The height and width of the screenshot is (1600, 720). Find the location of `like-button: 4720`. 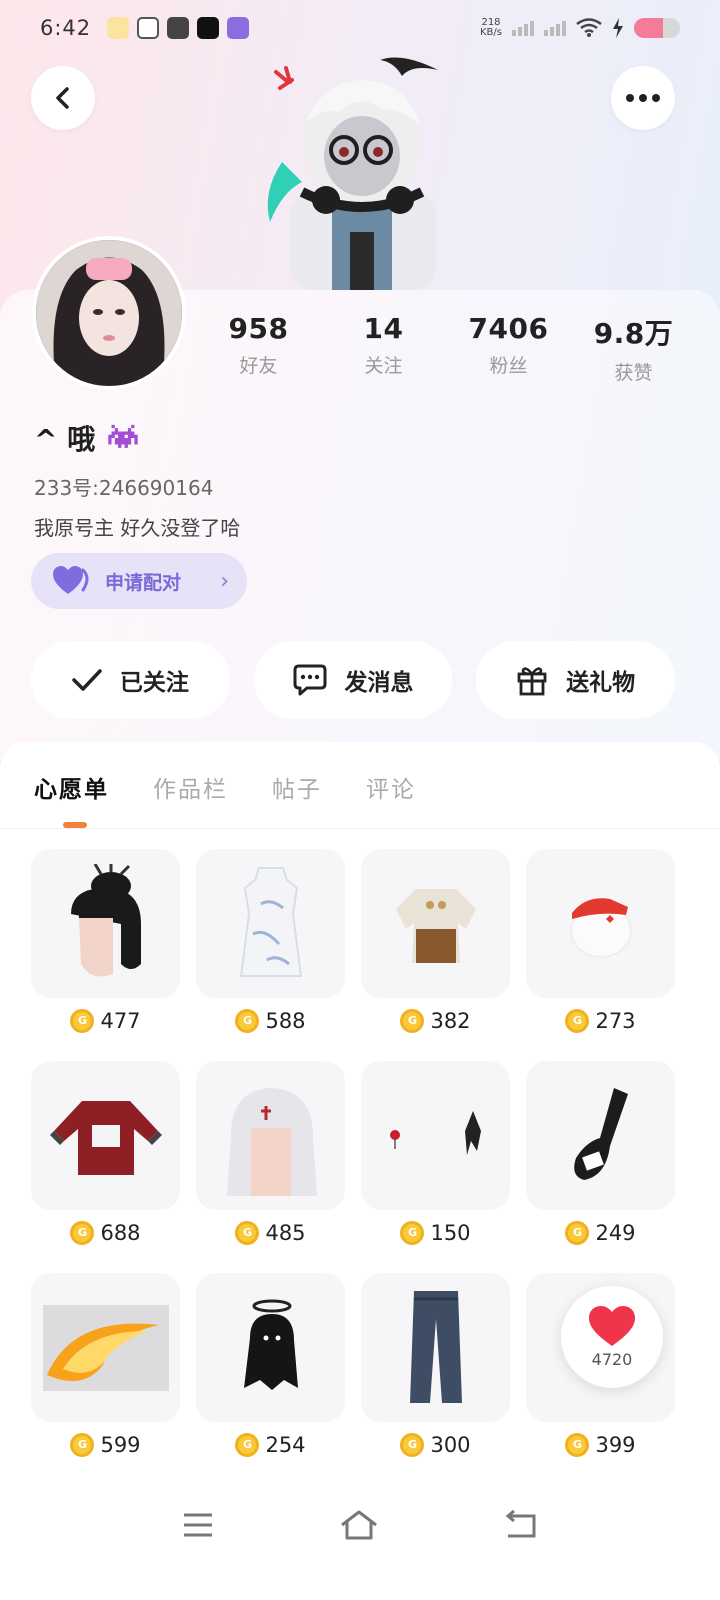

like-button: 4720 is located at coordinates (612, 1337).